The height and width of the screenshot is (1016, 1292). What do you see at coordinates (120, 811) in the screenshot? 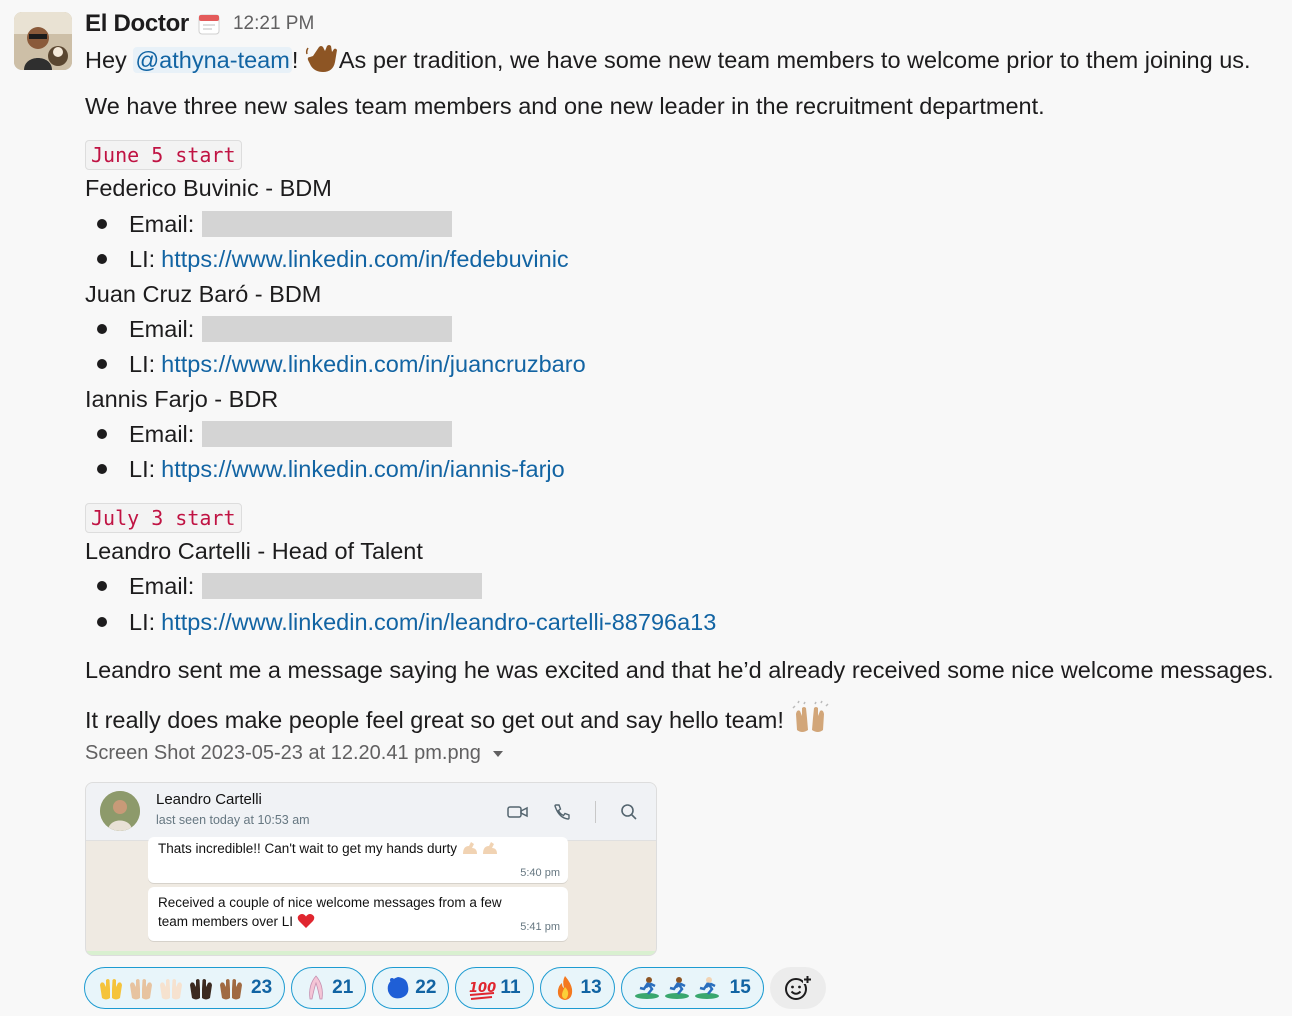
I see `contact-avatar` at bounding box center [120, 811].